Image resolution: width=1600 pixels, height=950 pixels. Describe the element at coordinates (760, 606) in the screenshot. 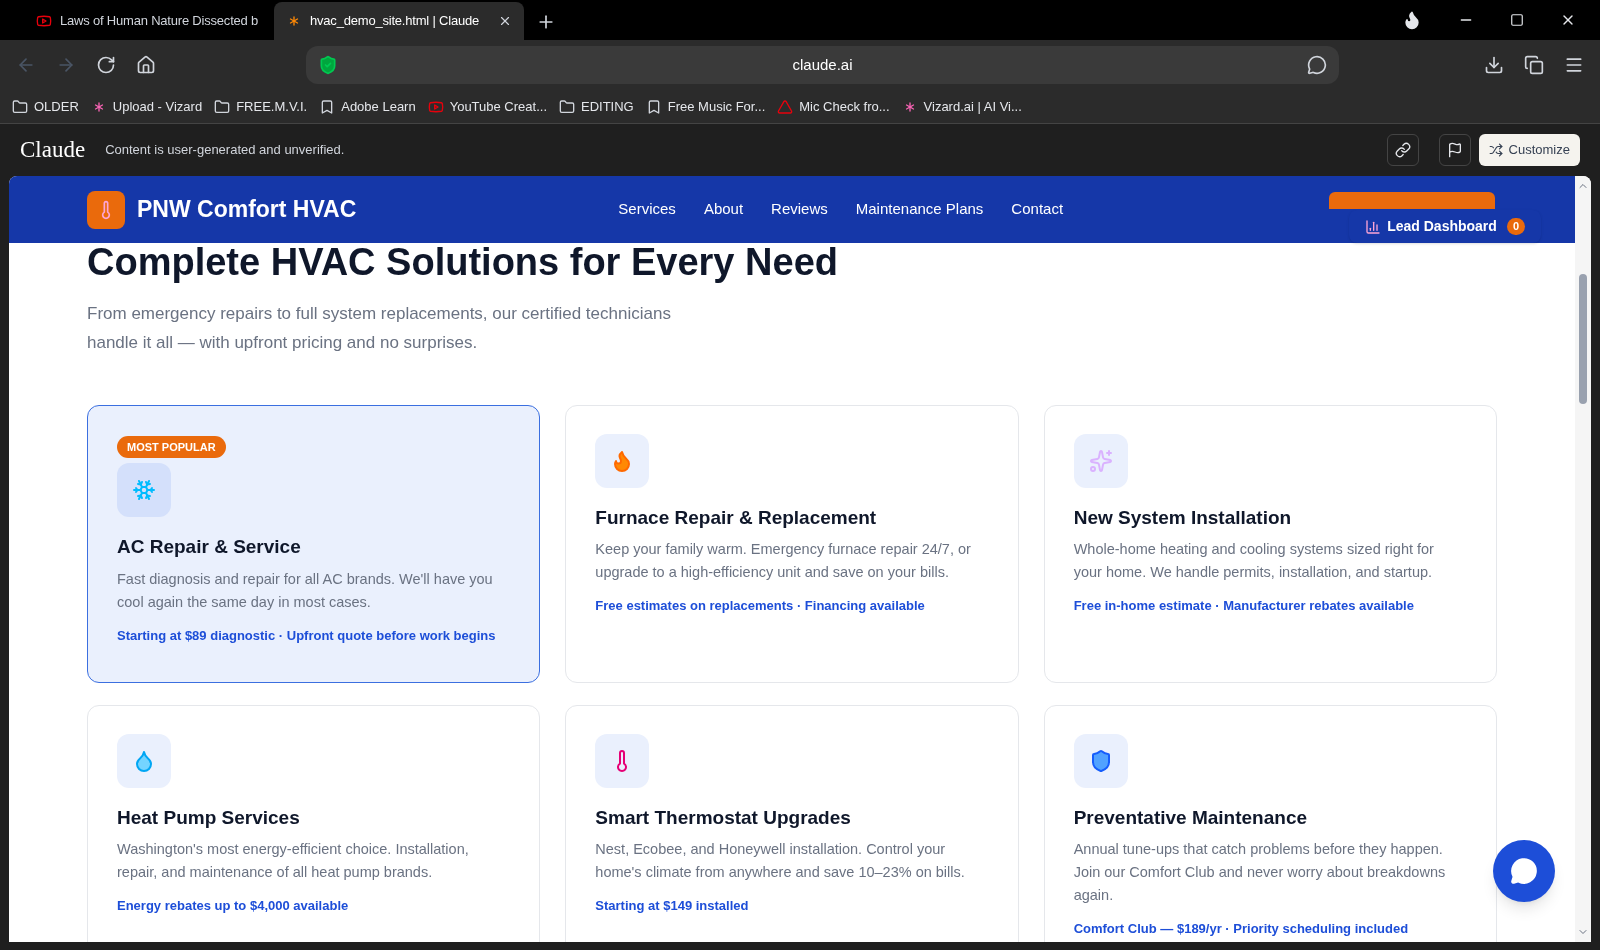

I see `card-note: Free estimates on replacements · Financing available` at that location.